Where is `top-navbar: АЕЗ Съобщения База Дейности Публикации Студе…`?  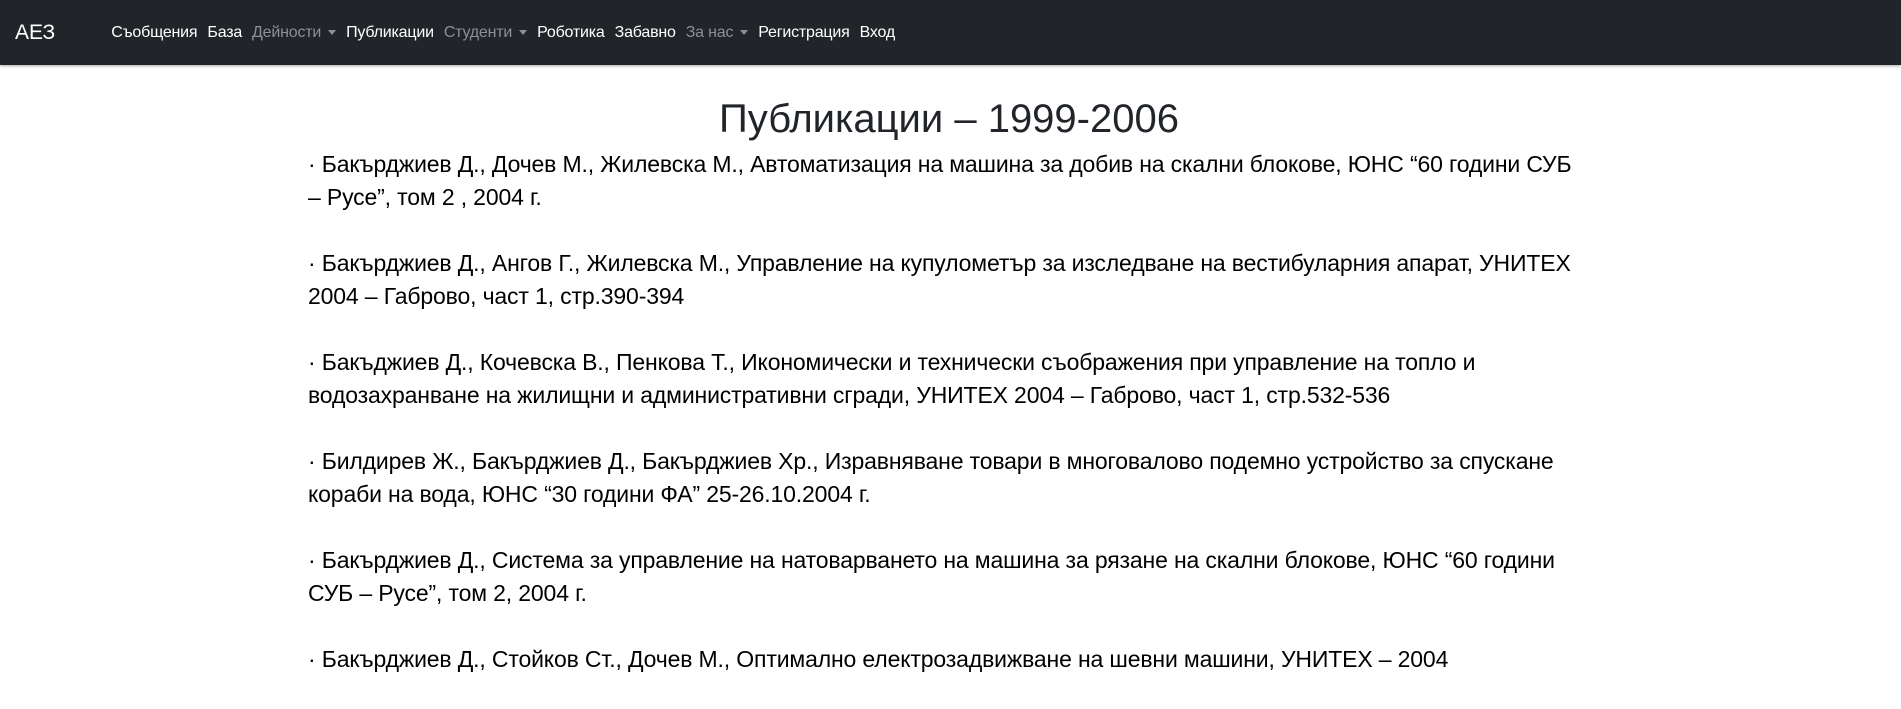
top-navbar: АЕЗ Съобщения База Дейности Публикации Студе… is located at coordinates (950, 32).